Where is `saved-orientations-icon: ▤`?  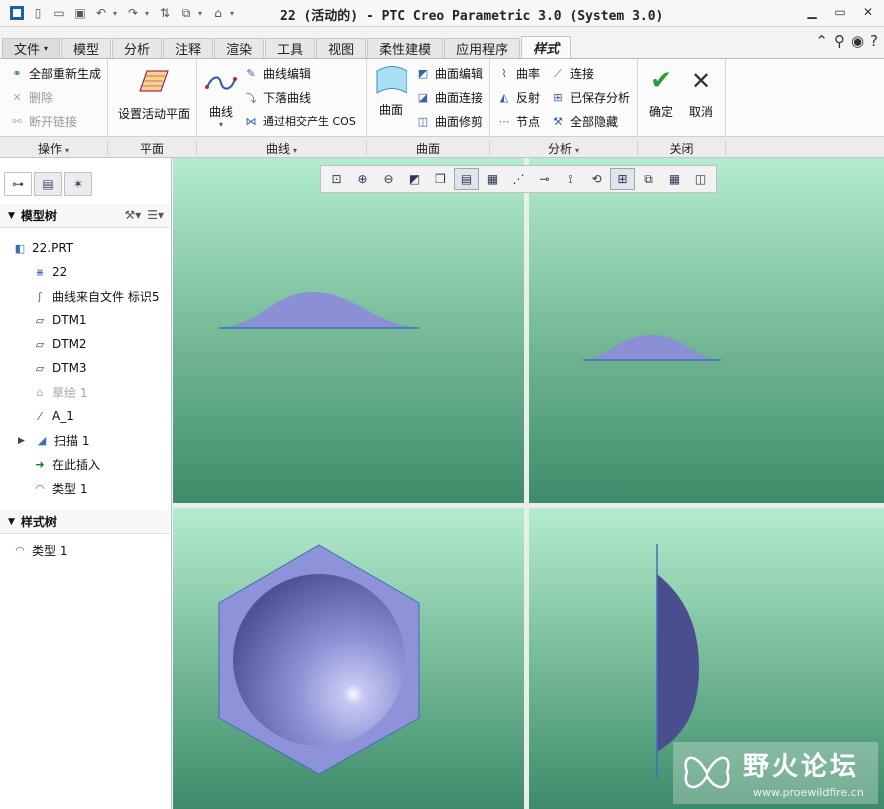 saved-orientations-icon: ▤ is located at coordinates (466, 179).